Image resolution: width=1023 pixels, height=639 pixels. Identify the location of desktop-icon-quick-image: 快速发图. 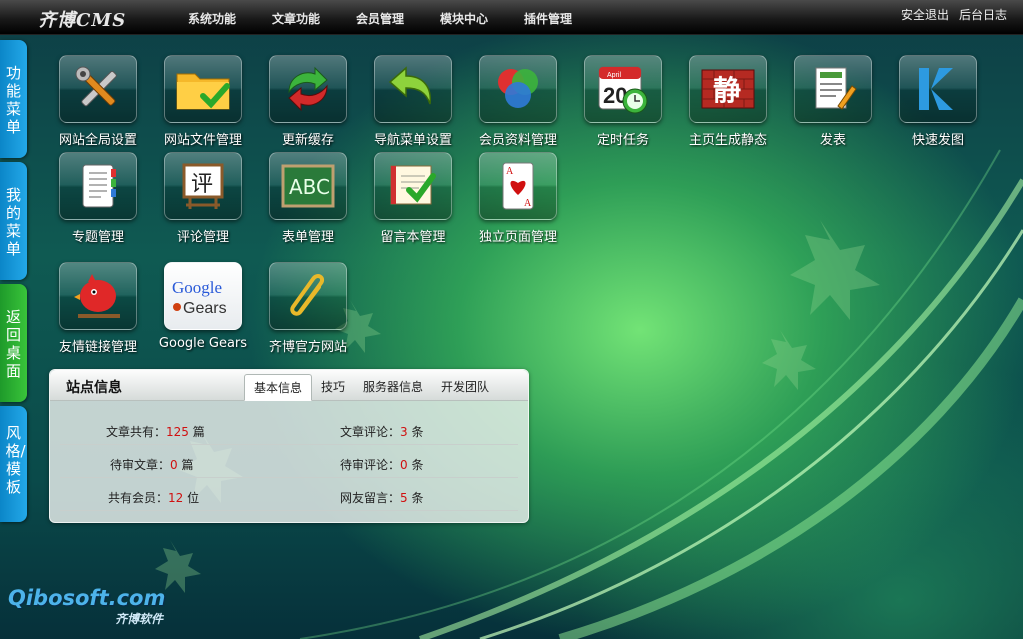
(938, 101).